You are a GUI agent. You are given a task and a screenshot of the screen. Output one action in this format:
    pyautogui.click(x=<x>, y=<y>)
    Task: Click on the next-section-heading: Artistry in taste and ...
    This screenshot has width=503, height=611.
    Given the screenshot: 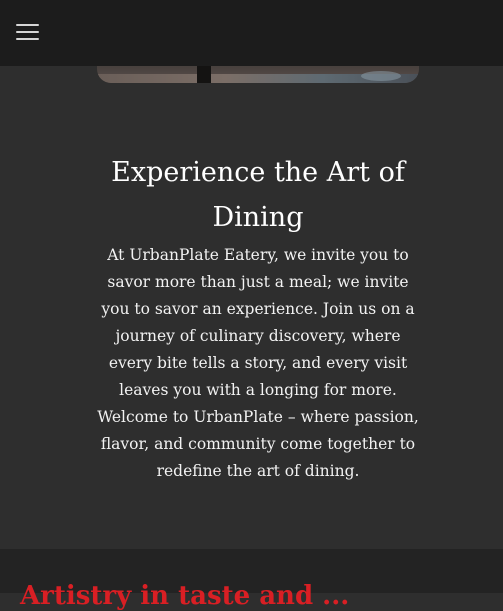 What is the action you would take?
    pyautogui.click(x=185, y=596)
    